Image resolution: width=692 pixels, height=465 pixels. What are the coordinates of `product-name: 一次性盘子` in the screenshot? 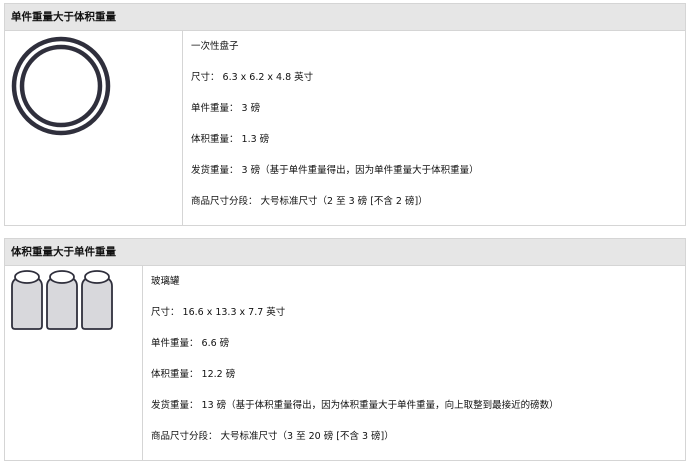 It's located at (215, 46).